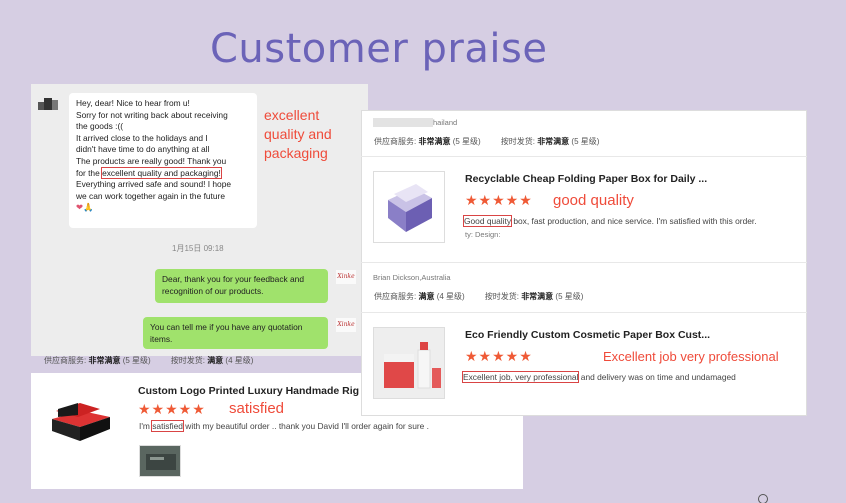  I want to click on message-line: Hey, dear! Nice to hear from u!, so click(133, 103).